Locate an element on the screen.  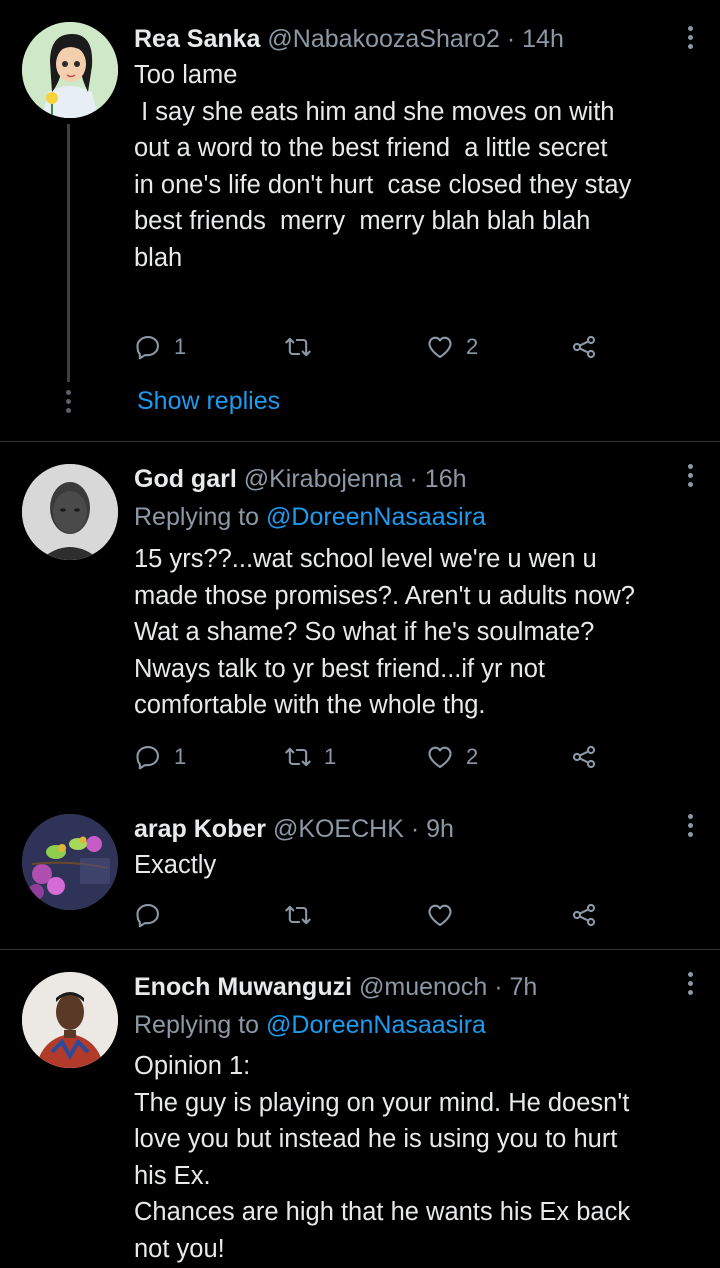
tweet-header: arap Kober @KOECHK · 9h is located at coordinates (294, 829).